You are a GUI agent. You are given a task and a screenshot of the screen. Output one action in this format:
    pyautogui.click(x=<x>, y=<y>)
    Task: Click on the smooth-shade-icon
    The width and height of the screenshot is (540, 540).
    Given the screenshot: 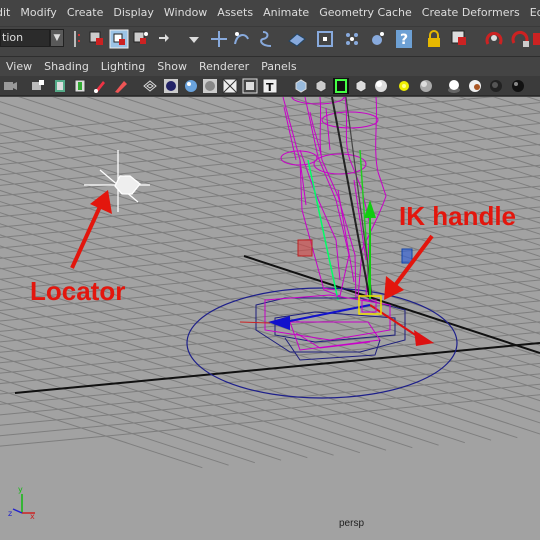 What is the action you would take?
    pyautogui.click(x=171, y=86)
    